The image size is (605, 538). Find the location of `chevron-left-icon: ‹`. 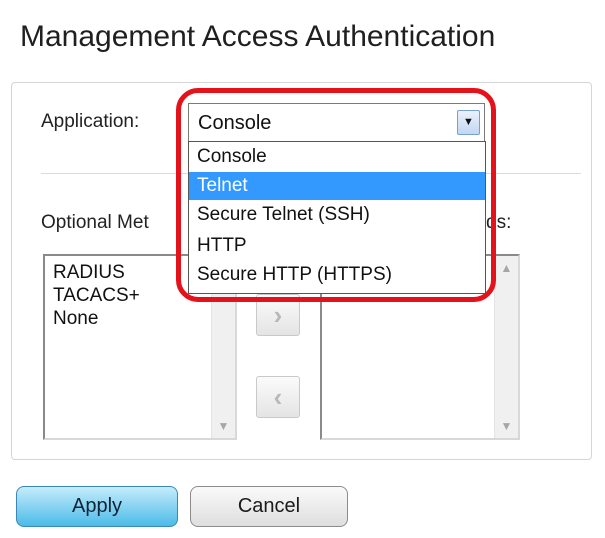

chevron-left-icon: ‹ is located at coordinates (278, 397).